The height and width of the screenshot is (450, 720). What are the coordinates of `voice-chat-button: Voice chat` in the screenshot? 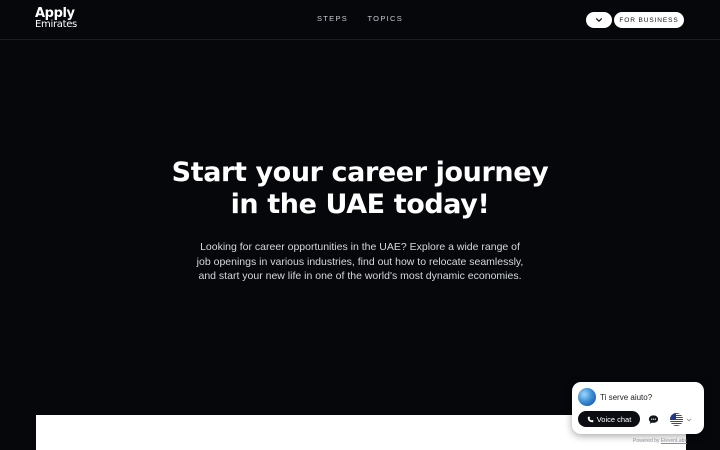 It's located at (609, 419).